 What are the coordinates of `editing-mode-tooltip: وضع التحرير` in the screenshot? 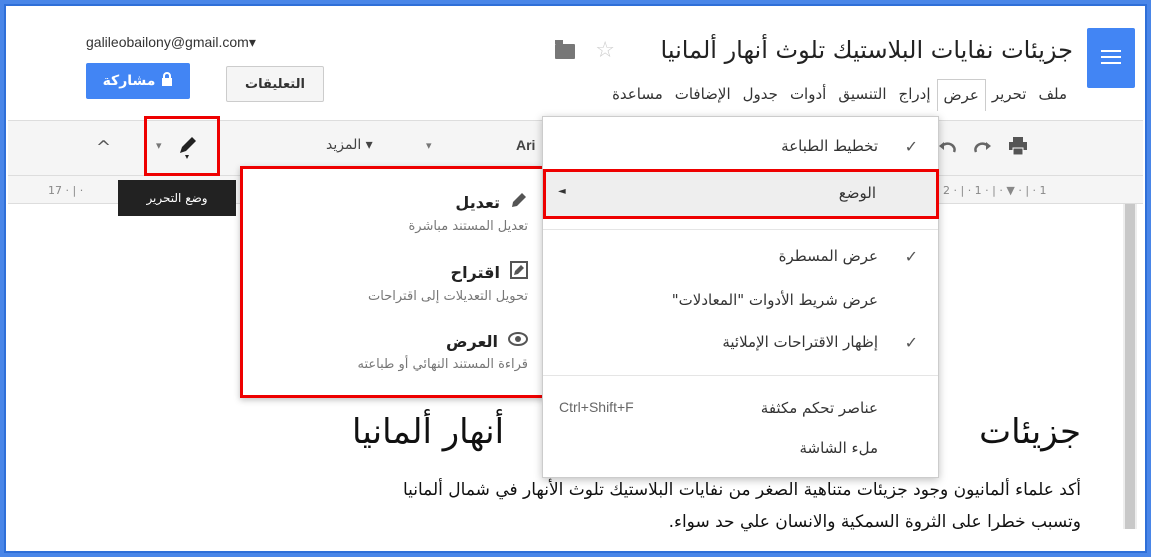 It's located at (177, 198).